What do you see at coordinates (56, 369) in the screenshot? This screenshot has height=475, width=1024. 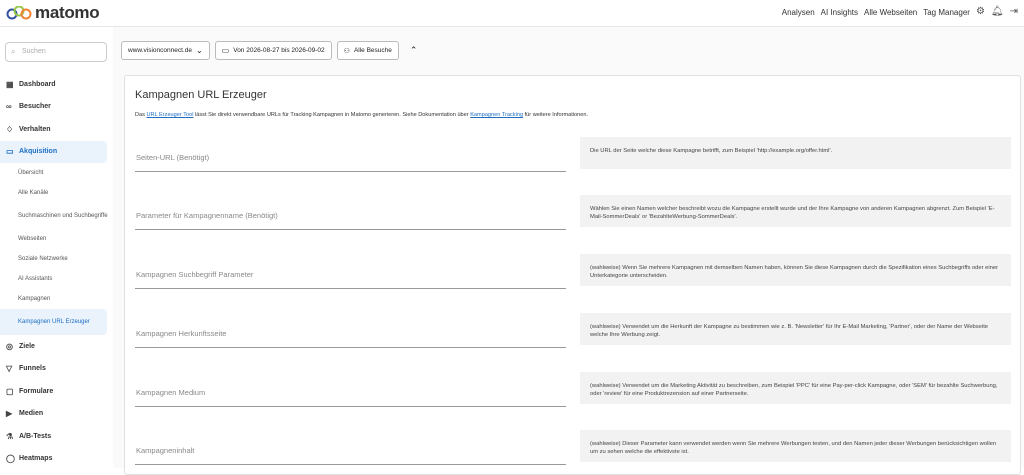 I see `sidebar-item-funnels: ▽ Funnels` at bounding box center [56, 369].